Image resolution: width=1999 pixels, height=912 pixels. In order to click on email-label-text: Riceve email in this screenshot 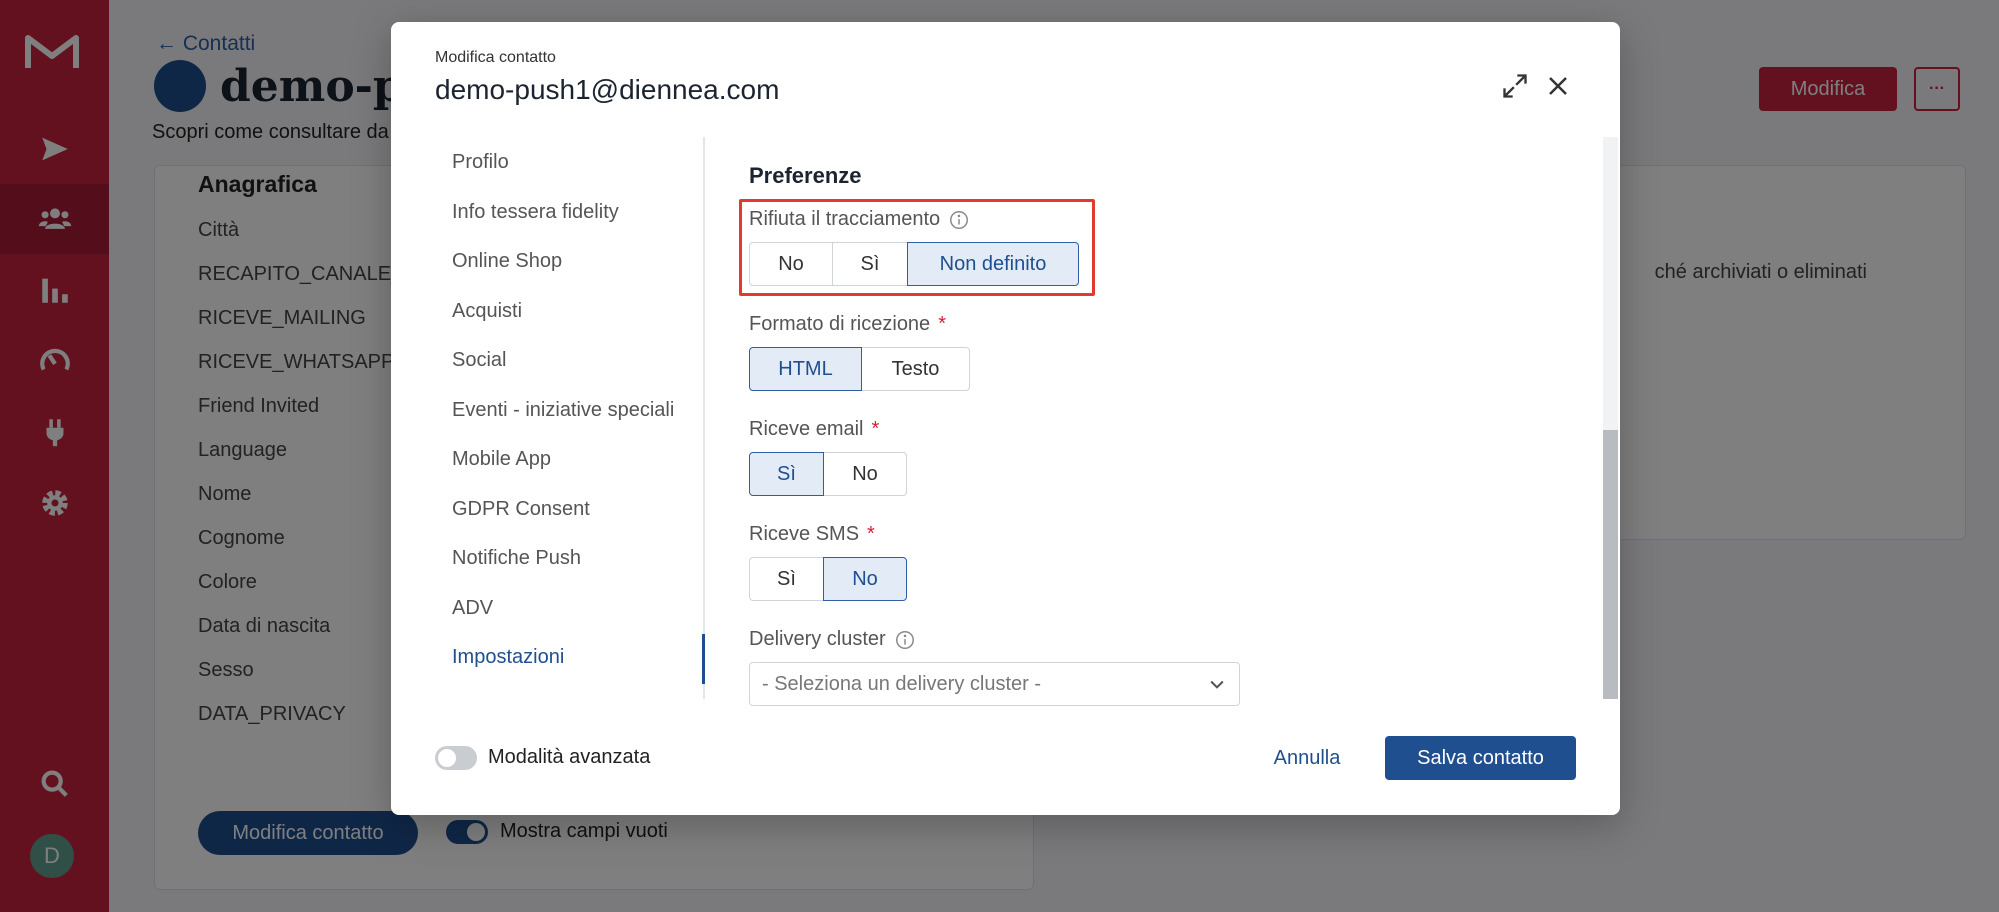, I will do `click(806, 429)`.